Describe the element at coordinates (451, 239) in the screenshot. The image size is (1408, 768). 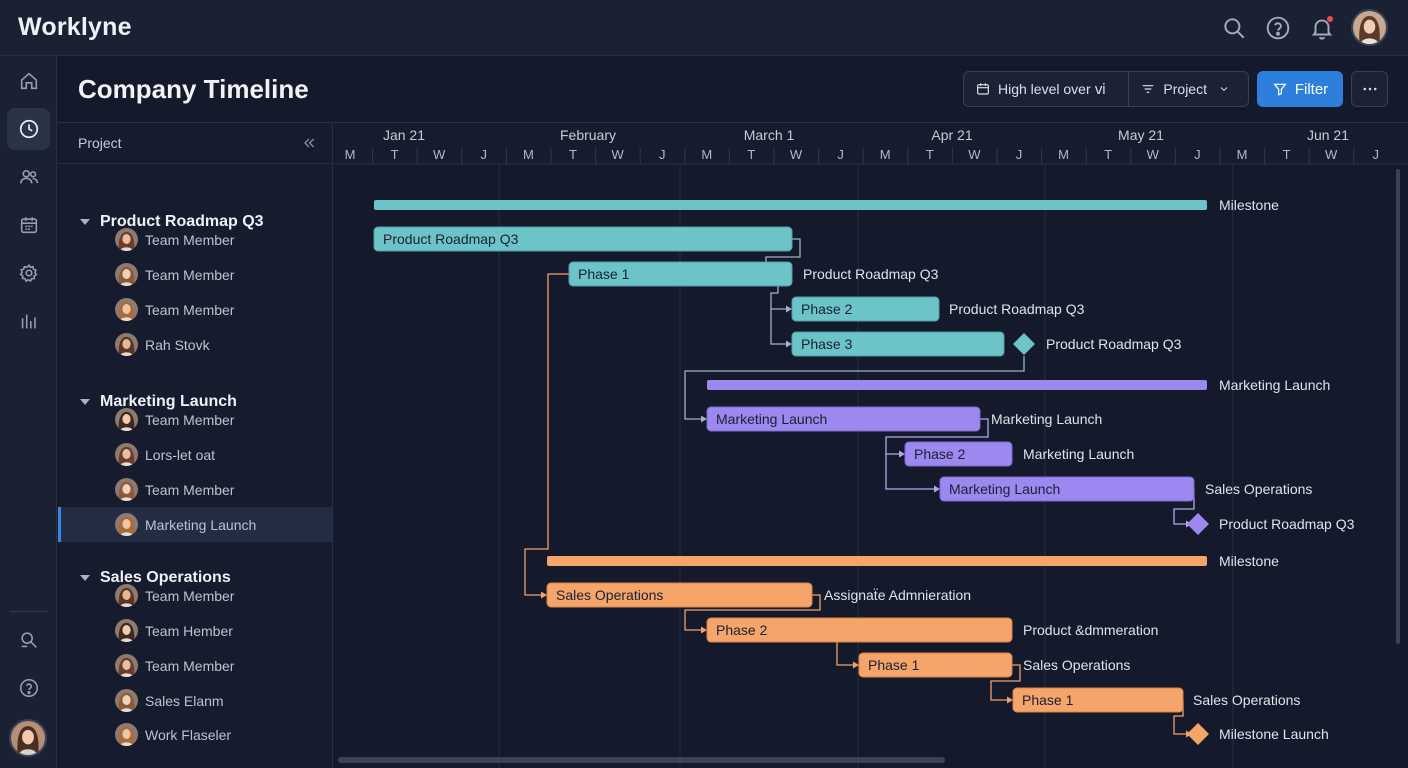
I see `task-bar-label: Product Roadmap Q3` at that location.